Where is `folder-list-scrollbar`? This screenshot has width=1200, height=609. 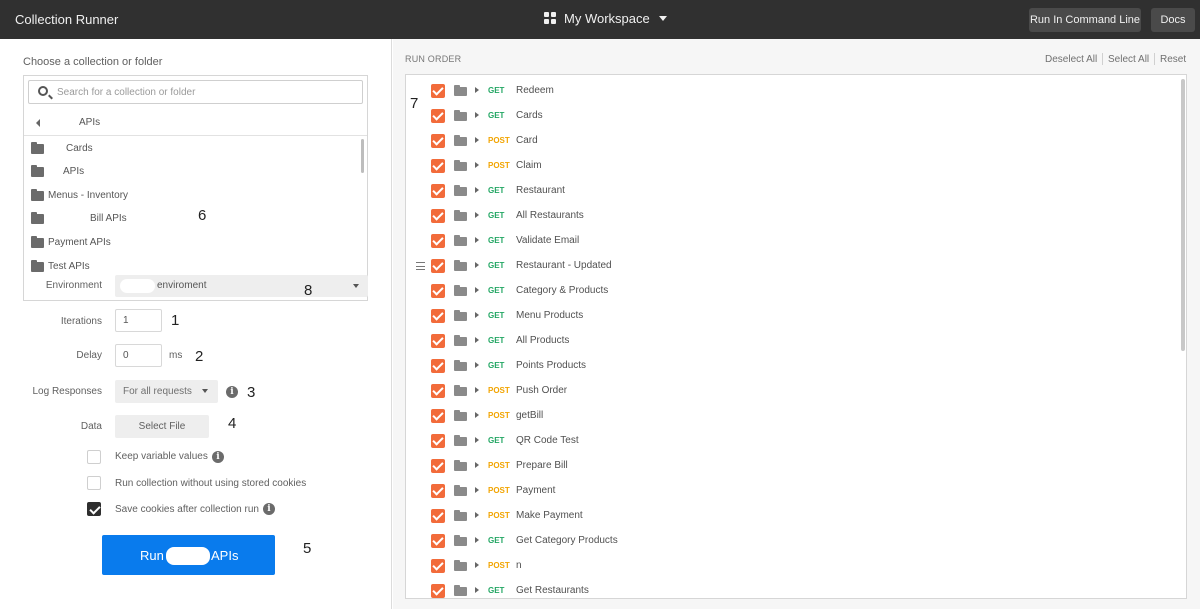 folder-list-scrollbar is located at coordinates (362, 156).